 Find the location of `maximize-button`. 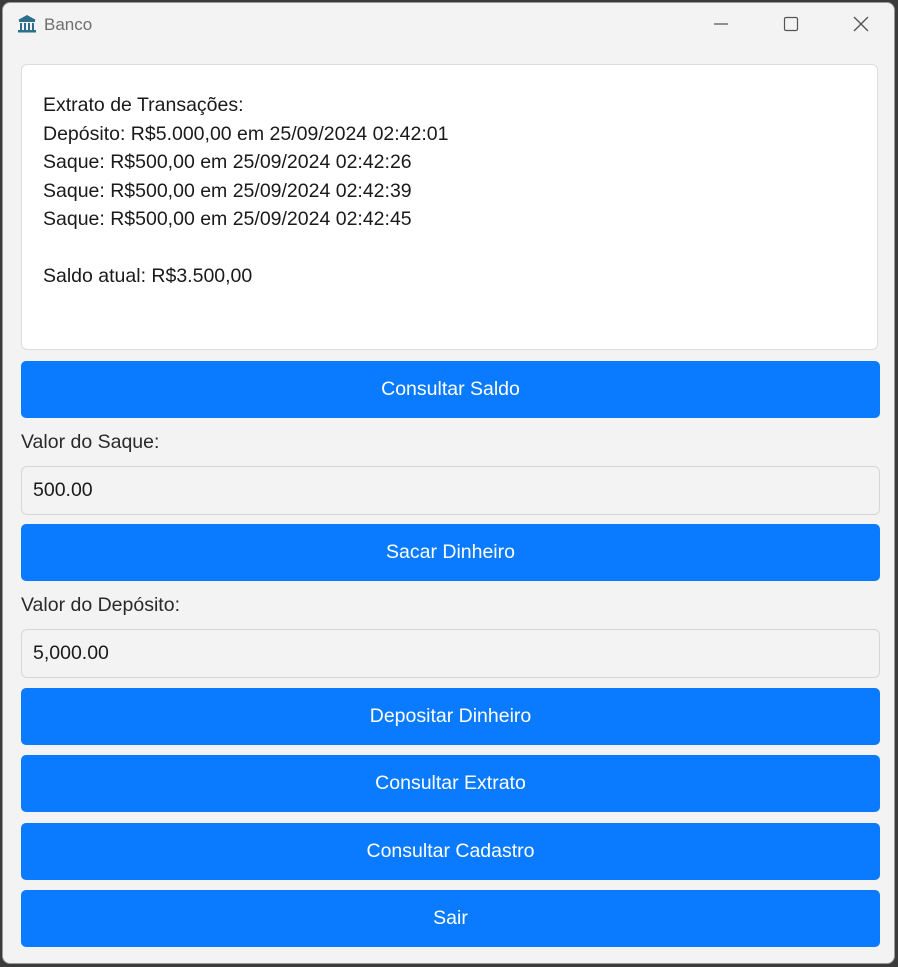

maximize-button is located at coordinates (791, 24).